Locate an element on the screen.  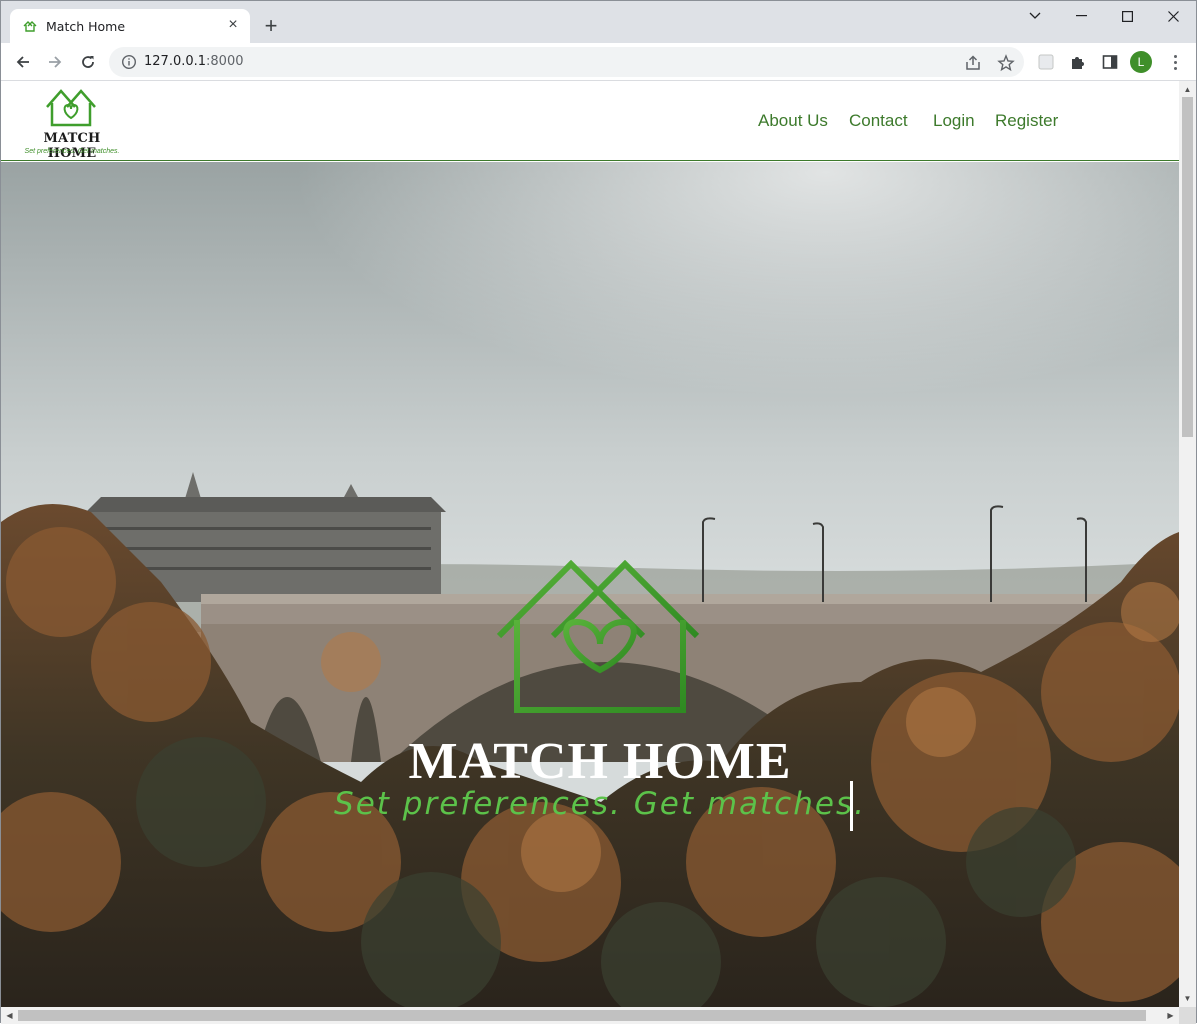
back-button is located at coordinates (23, 62).